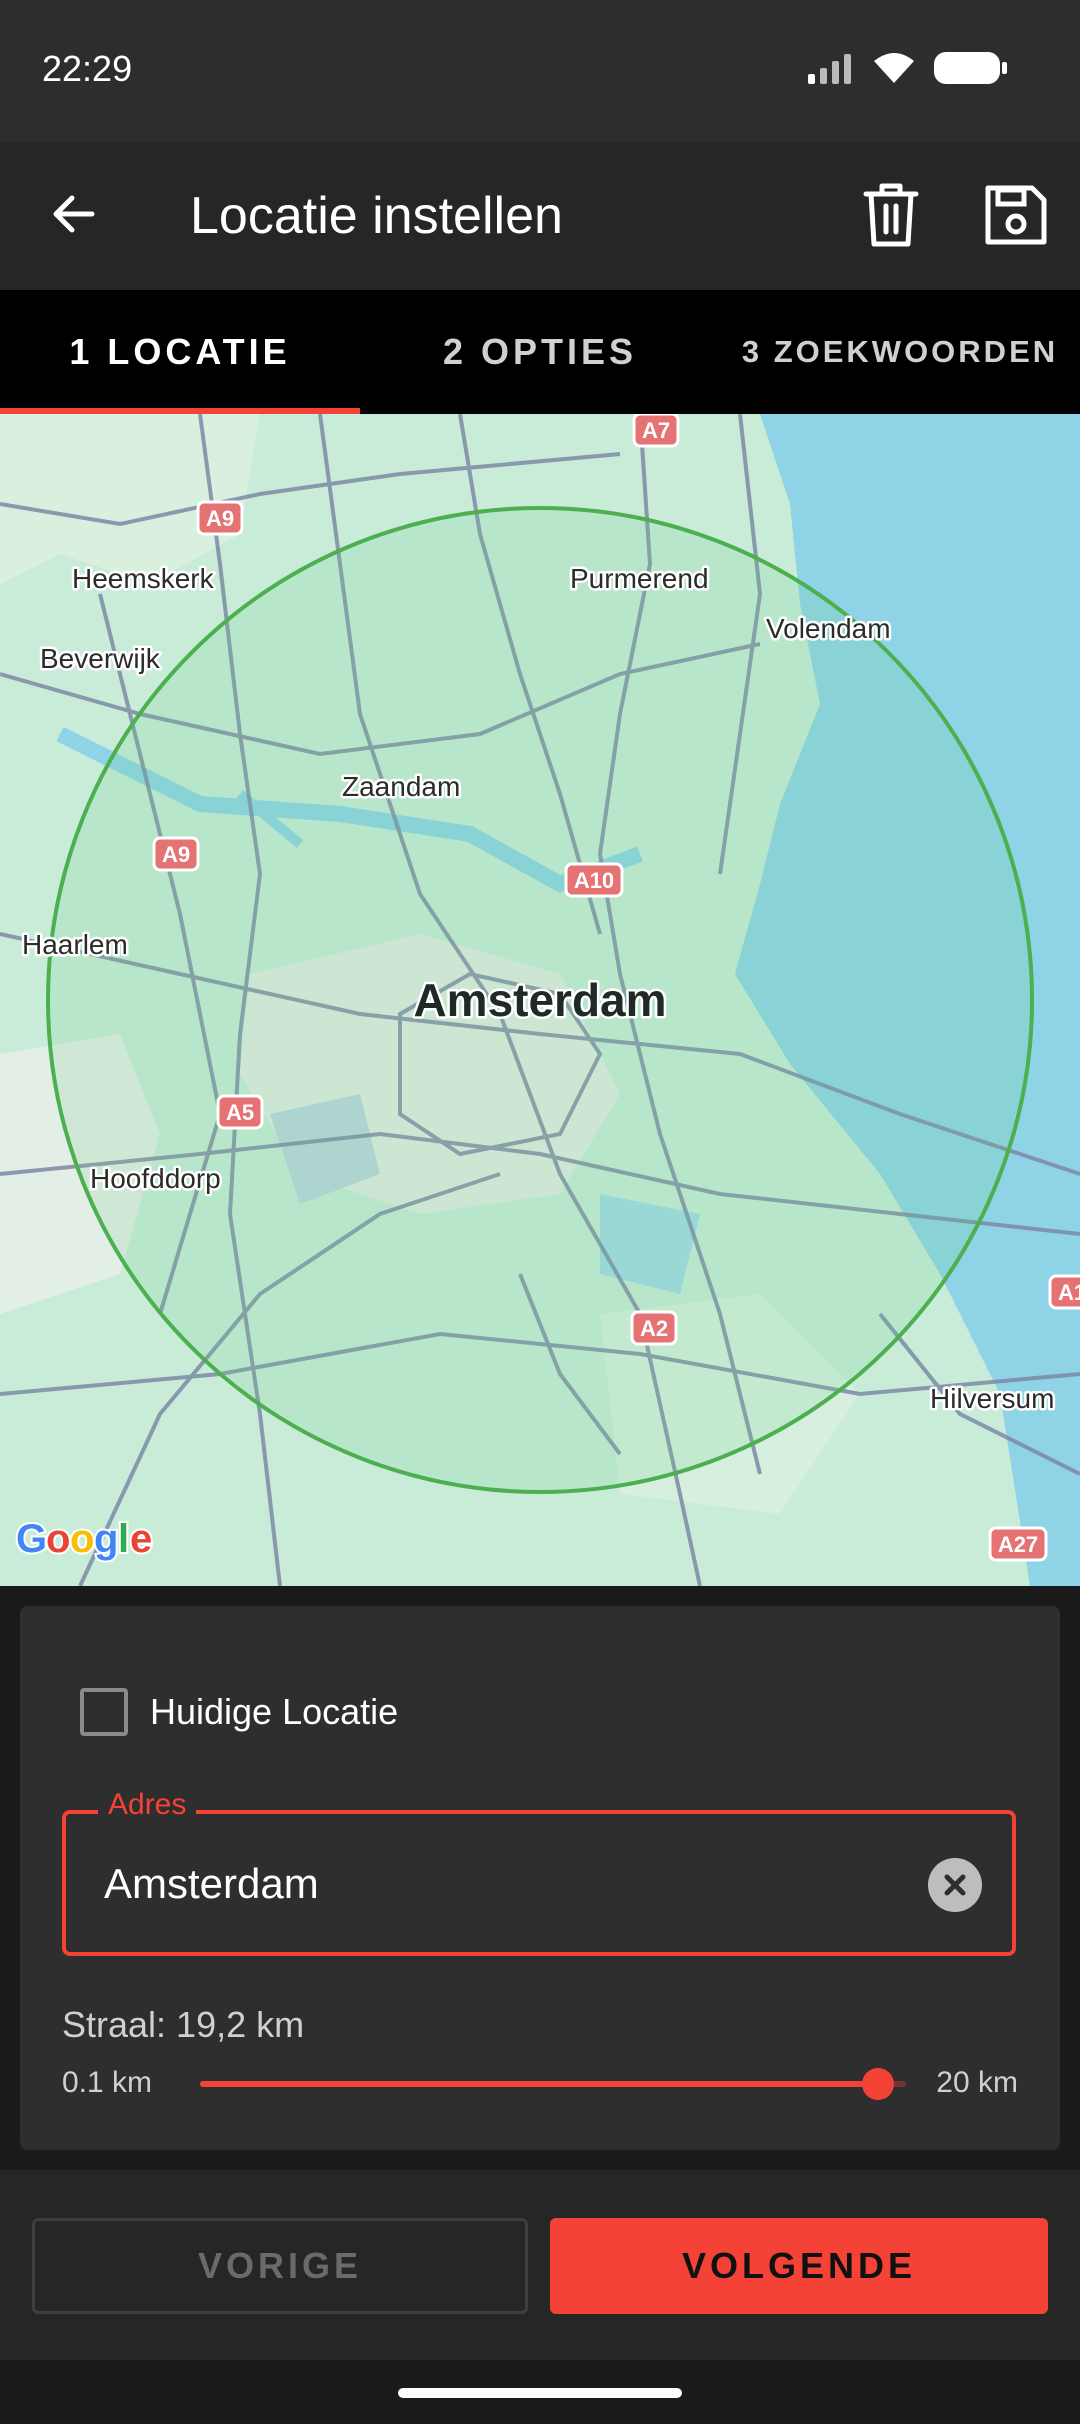  I want to click on page-title: Locatie instellen, so click(376, 216).